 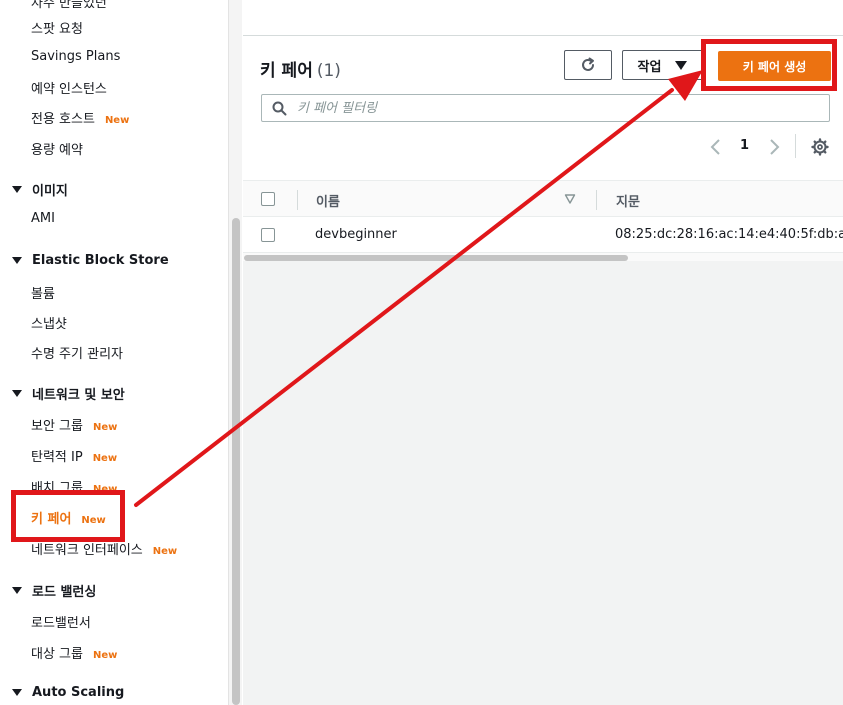 I want to click on sidebar-item-label: 네트워크 인터페이스, so click(x=87, y=550).